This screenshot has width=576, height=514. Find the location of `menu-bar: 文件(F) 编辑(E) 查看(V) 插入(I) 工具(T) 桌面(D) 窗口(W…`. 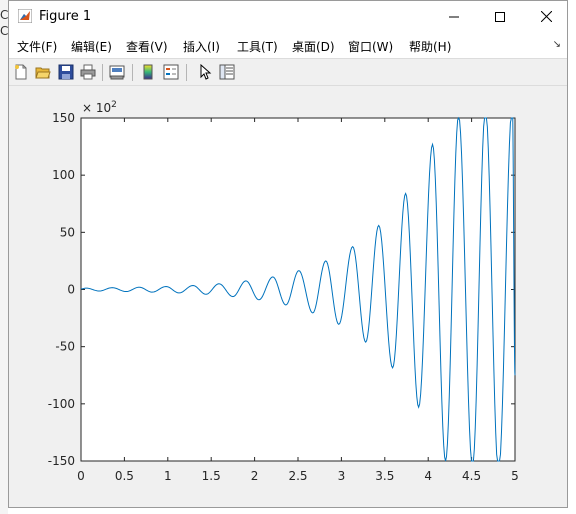

menu-bar: 文件(F) 编辑(E) 查看(V) 插入(I) 工具(T) 桌面(D) 窗口(W… is located at coordinates (288, 45).